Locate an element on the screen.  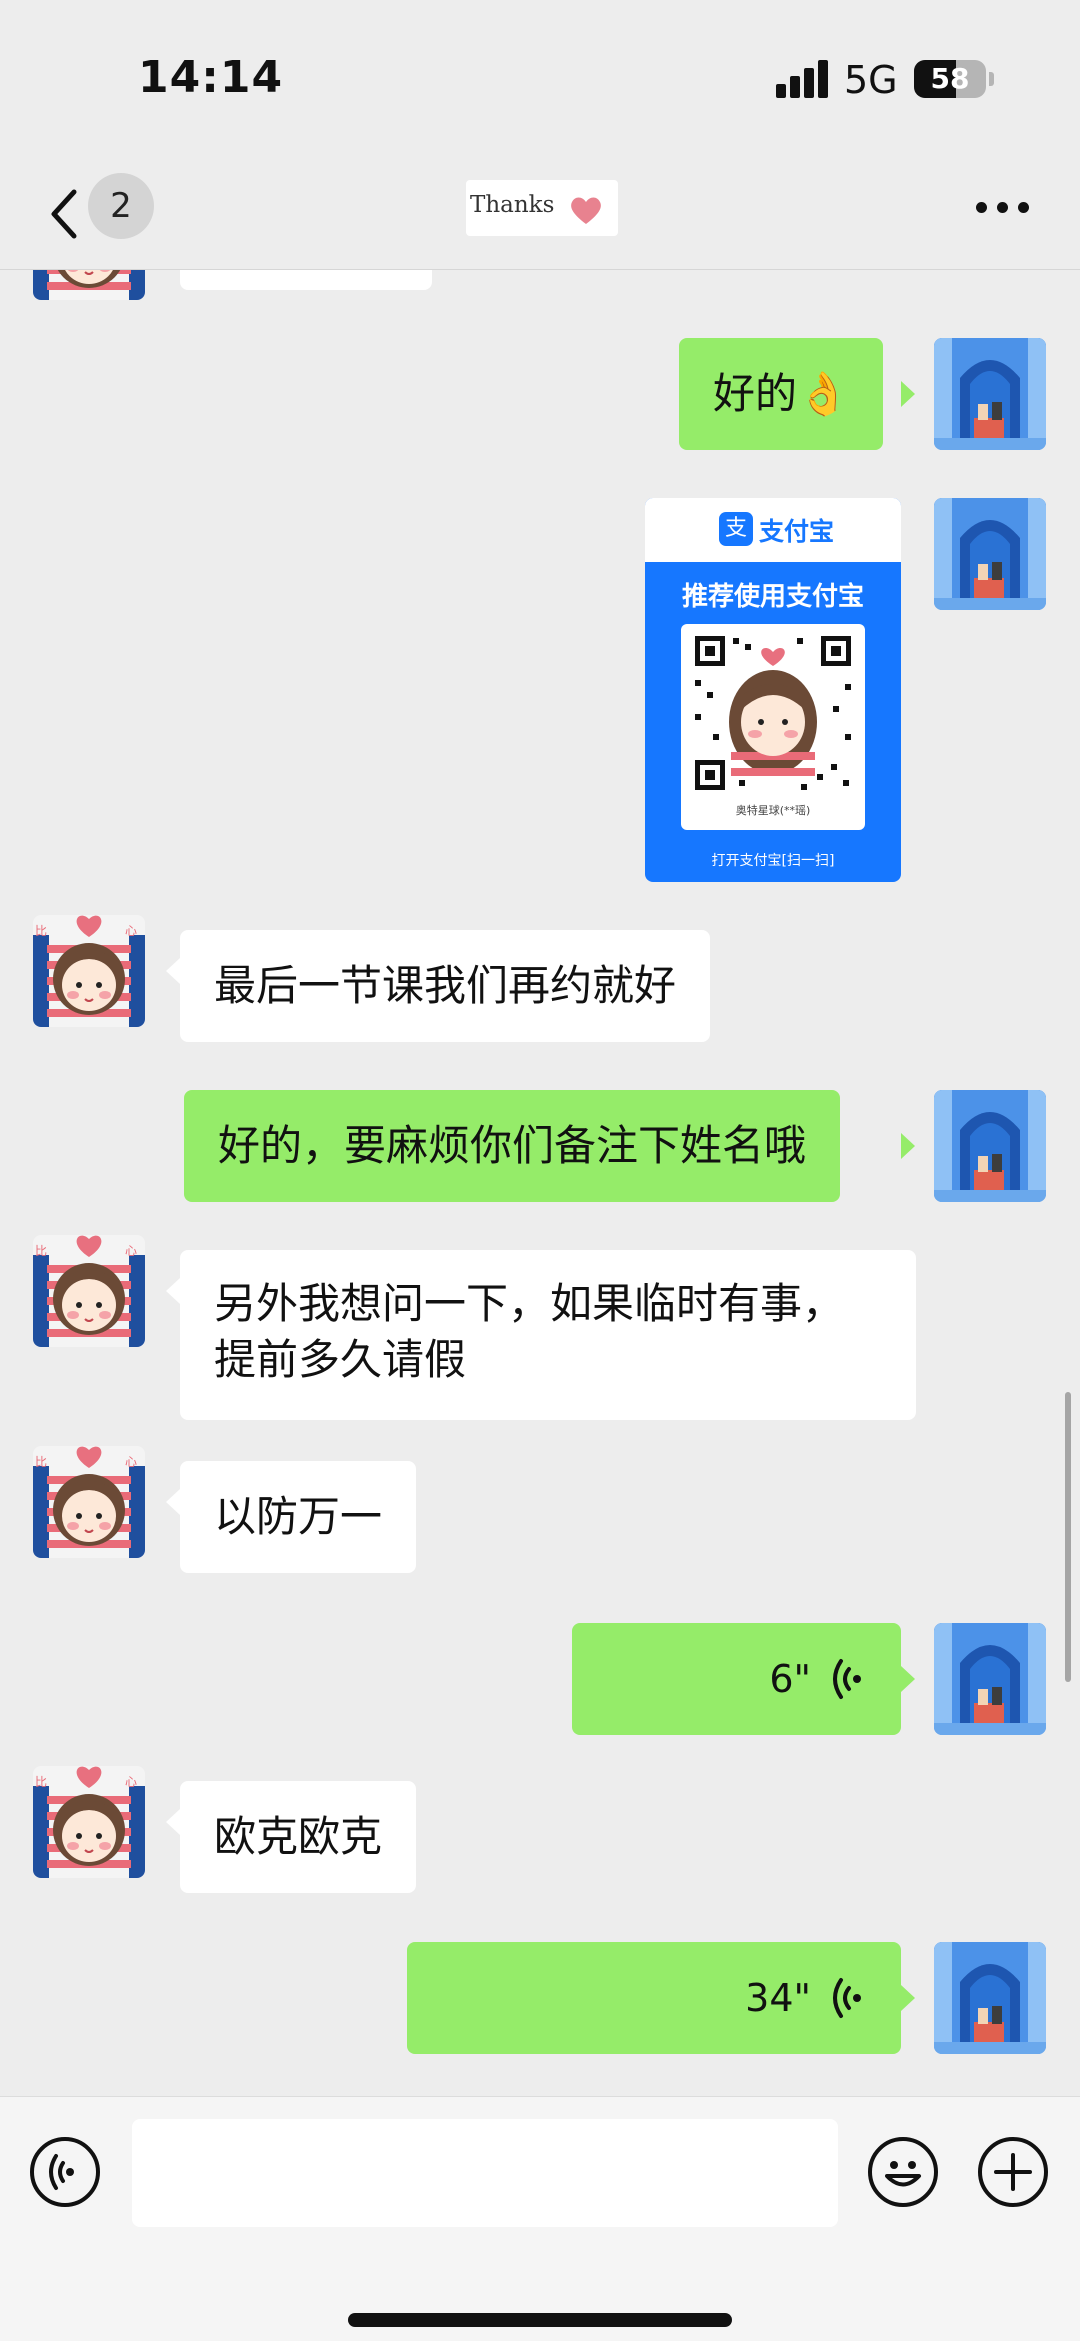
alipay-recommend-text: 推荐使用支付宝 is located at coordinates (772, 597).